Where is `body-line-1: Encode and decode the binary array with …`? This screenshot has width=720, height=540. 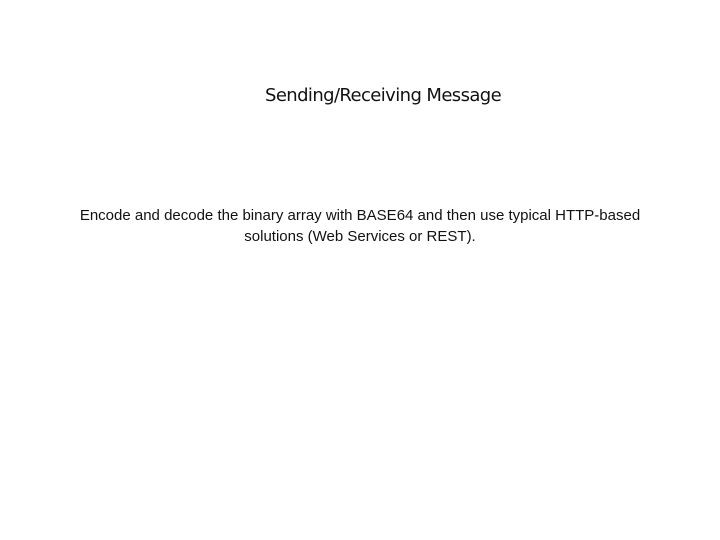 body-line-1: Encode and decode the binary array with … is located at coordinates (360, 215).